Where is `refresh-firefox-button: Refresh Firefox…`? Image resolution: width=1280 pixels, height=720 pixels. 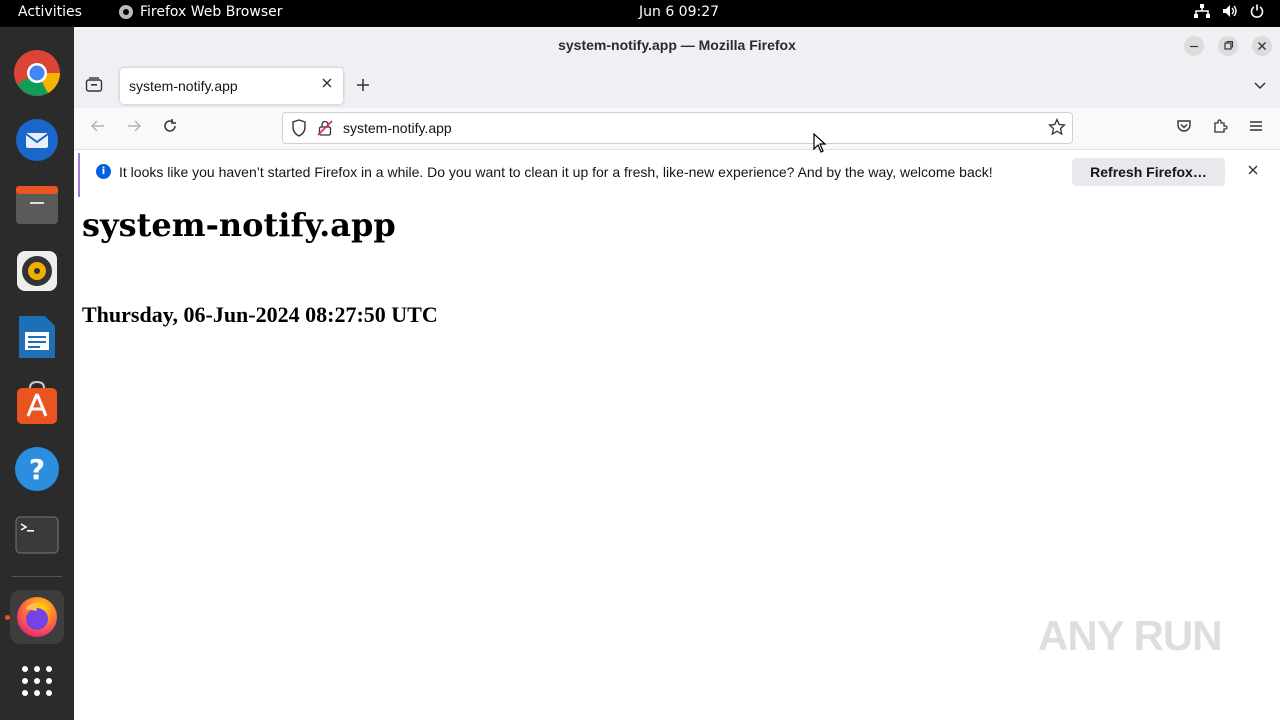
refresh-firefox-button: Refresh Firefox… is located at coordinates (1148, 172).